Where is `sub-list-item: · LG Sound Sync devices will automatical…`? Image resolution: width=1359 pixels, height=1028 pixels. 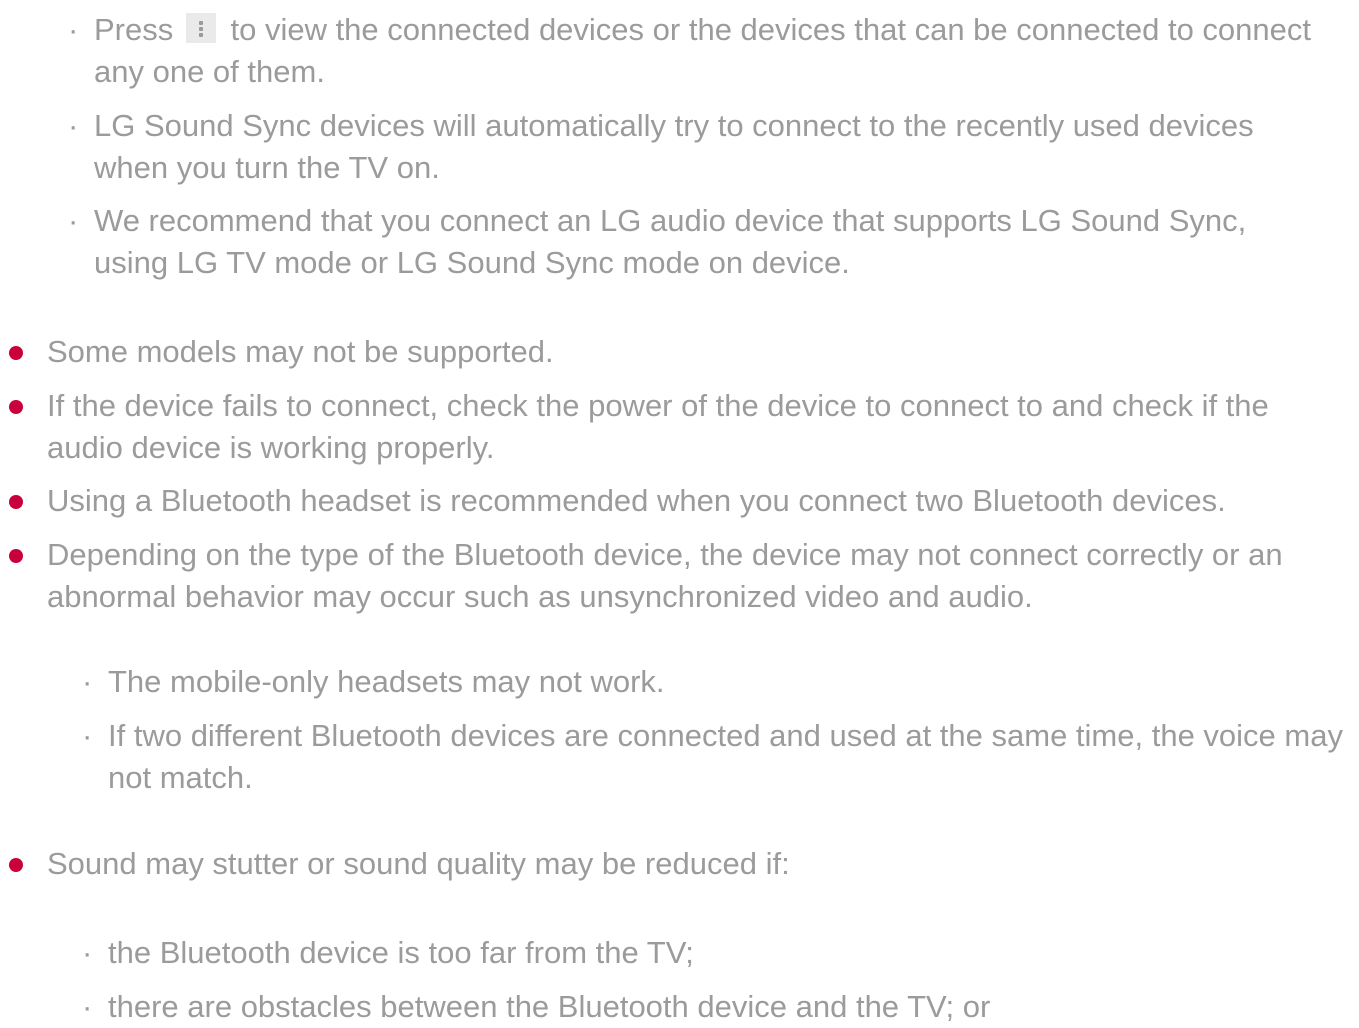 sub-list-item: · LG Sound Sync devices will automatical… is located at coordinates (698, 147).